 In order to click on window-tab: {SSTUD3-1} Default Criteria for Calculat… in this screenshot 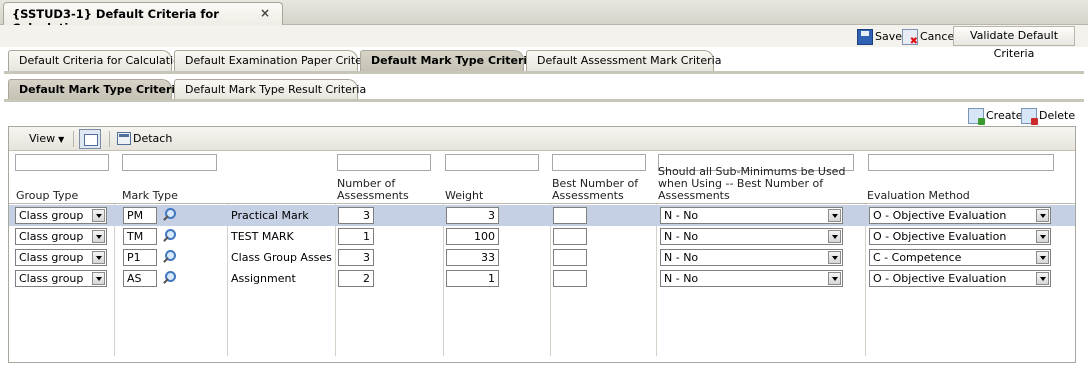, I will do `click(143, 18)`.